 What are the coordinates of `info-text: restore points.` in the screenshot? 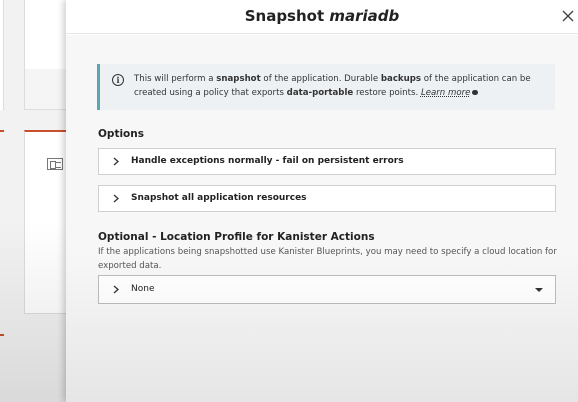 It's located at (387, 92).